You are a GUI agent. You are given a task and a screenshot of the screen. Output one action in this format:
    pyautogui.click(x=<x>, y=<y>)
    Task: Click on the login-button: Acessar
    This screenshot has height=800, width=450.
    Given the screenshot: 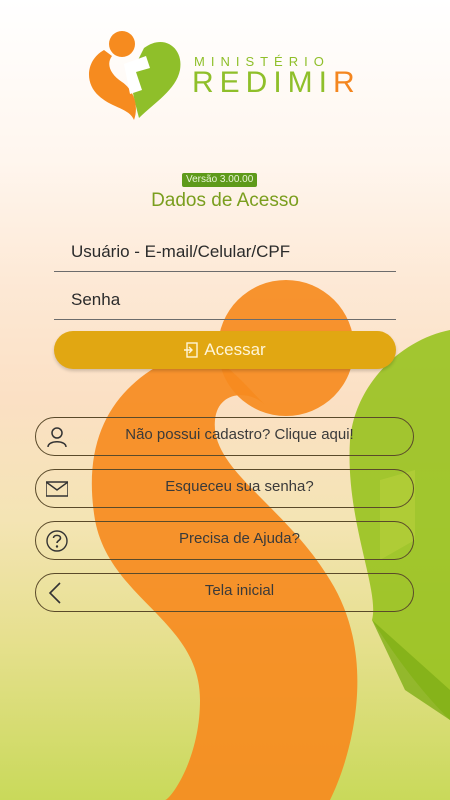 What is the action you would take?
    pyautogui.click(x=225, y=350)
    